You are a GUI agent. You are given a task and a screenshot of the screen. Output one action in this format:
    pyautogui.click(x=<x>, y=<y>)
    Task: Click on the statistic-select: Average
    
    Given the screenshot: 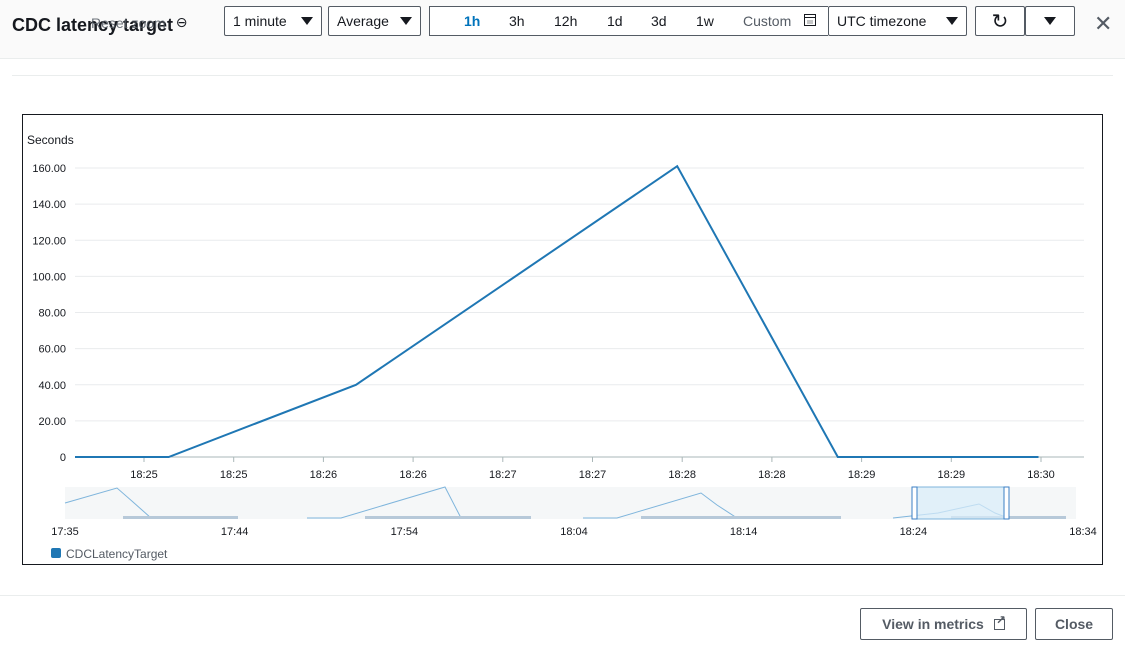 What is the action you would take?
    pyautogui.click(x=374, y=21)
    